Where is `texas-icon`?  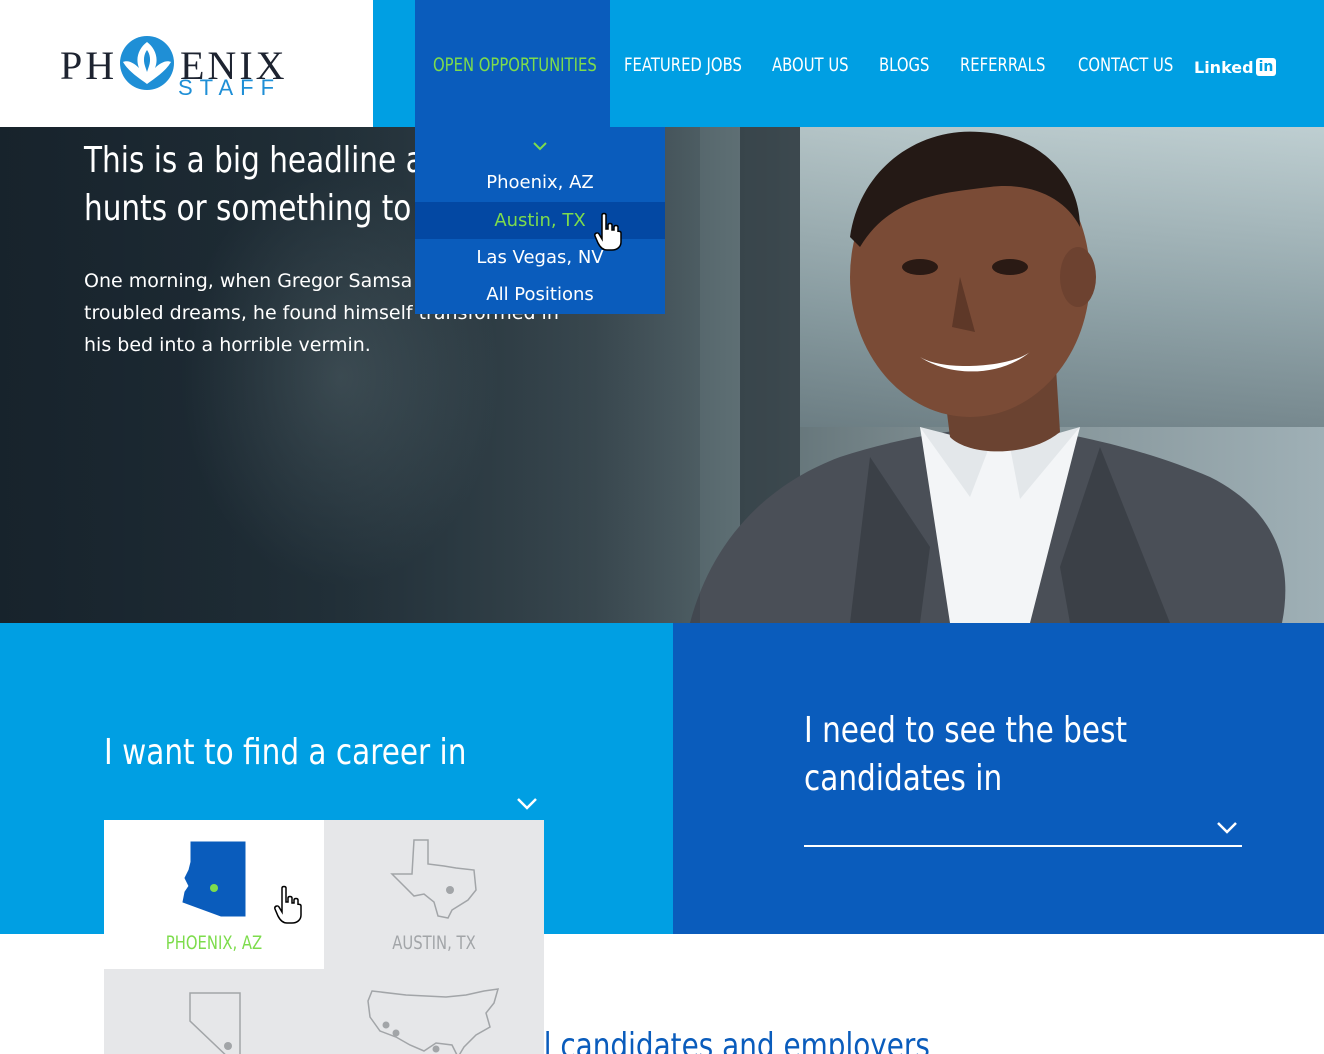
texas-icon is located at coordinates (433, 879).